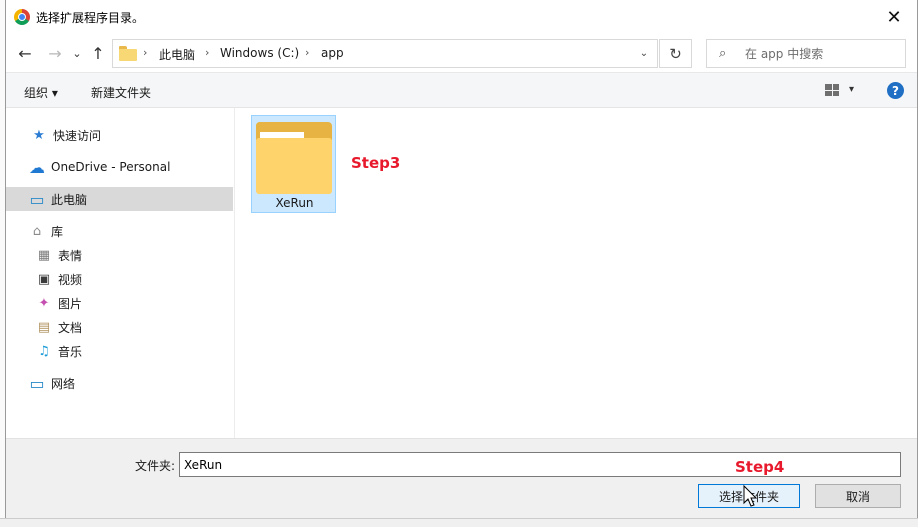 The image size is (918, 527). Describe the element at coordinates (851, 89) in the screenshot. I see `view-options-caret-icon: ▾` at that location.